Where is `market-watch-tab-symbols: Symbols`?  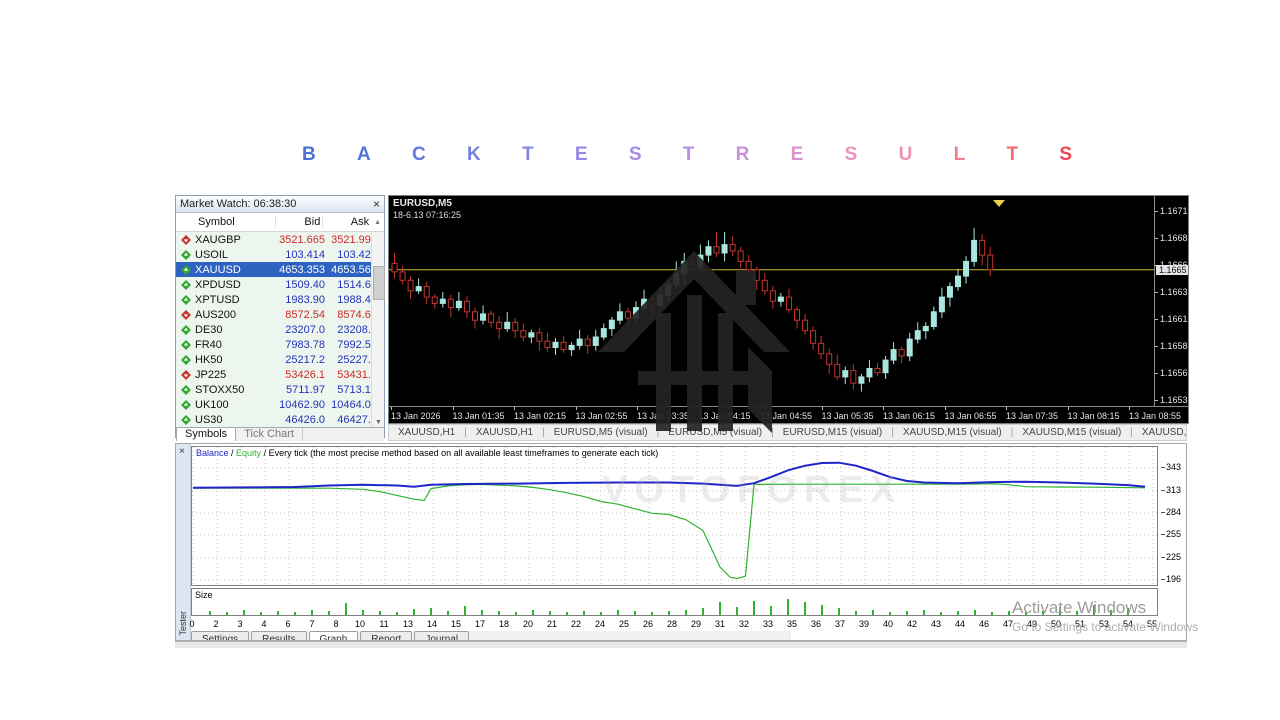
market-watch-tab-symbols: Symbols is located at coordinates (206, 434).